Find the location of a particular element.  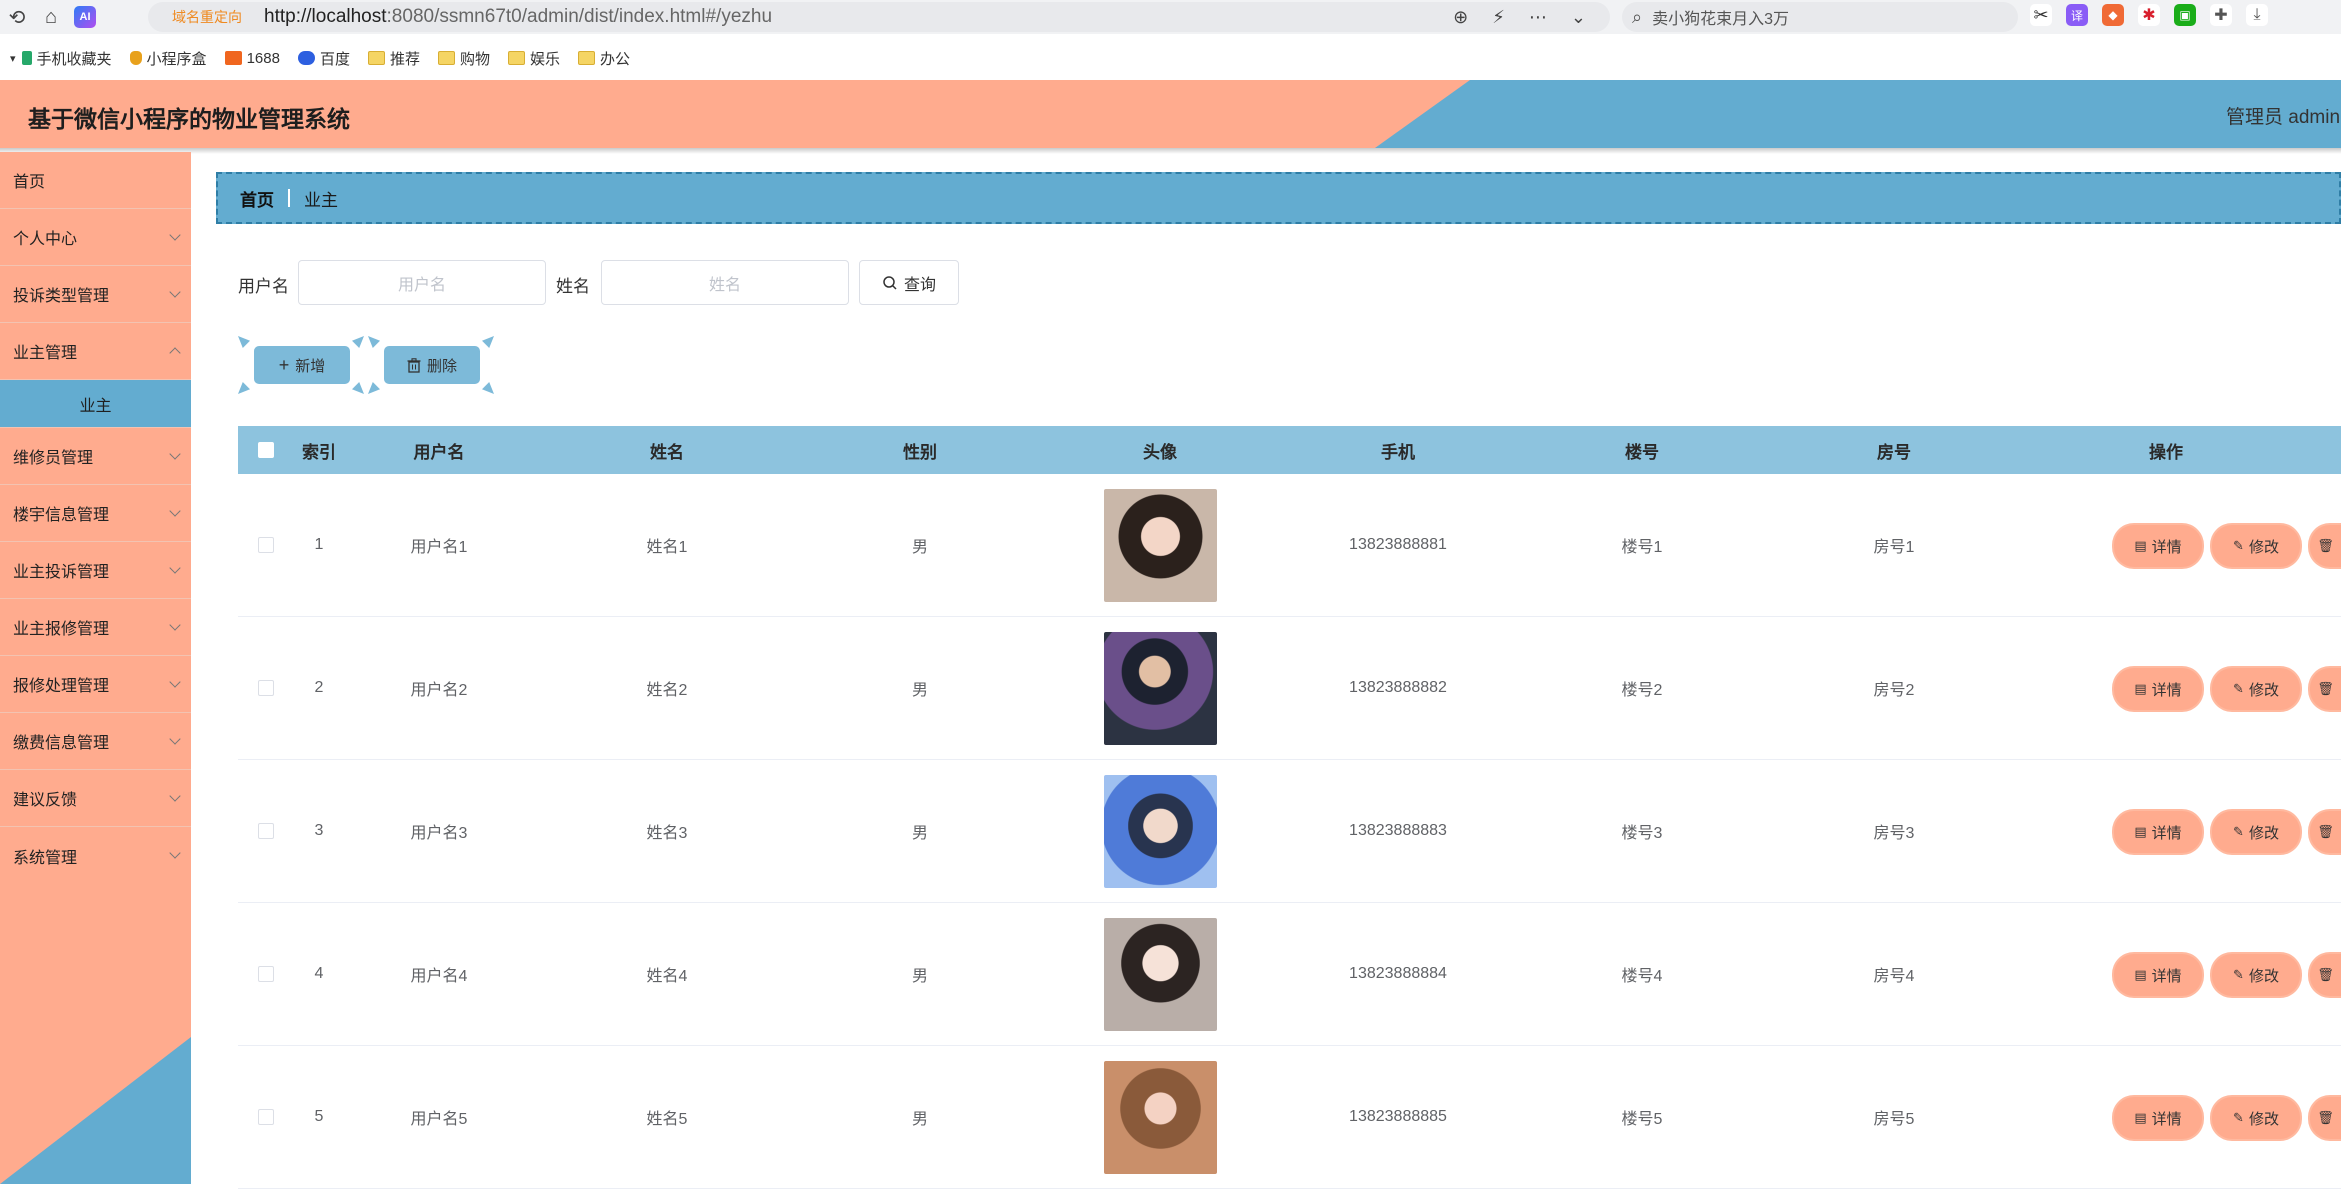

sidebar-item-repairers: 维修员管理 is located at coordinates (95, 456).